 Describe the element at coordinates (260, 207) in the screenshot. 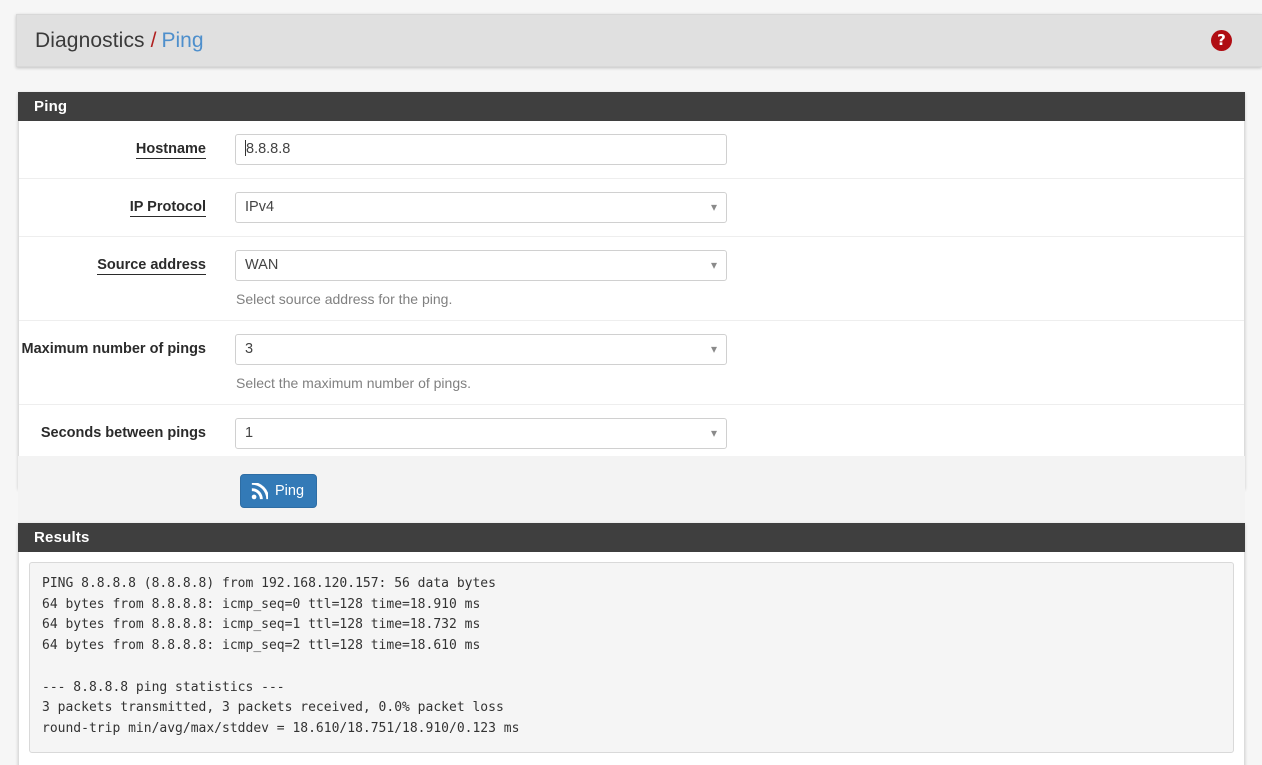

I see `ip-protocol-value: IPv4` at that location.